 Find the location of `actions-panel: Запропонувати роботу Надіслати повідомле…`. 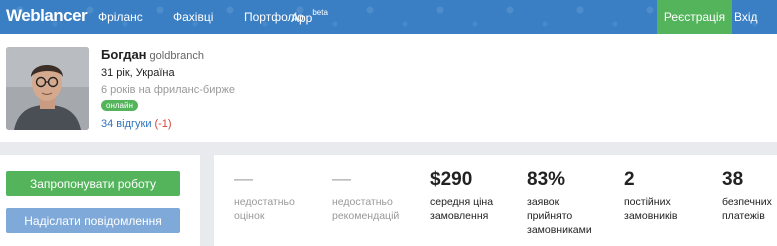

actions-panel: Запропонувати роботу Надіслати повідомле… is located at coordinates (100, 200).